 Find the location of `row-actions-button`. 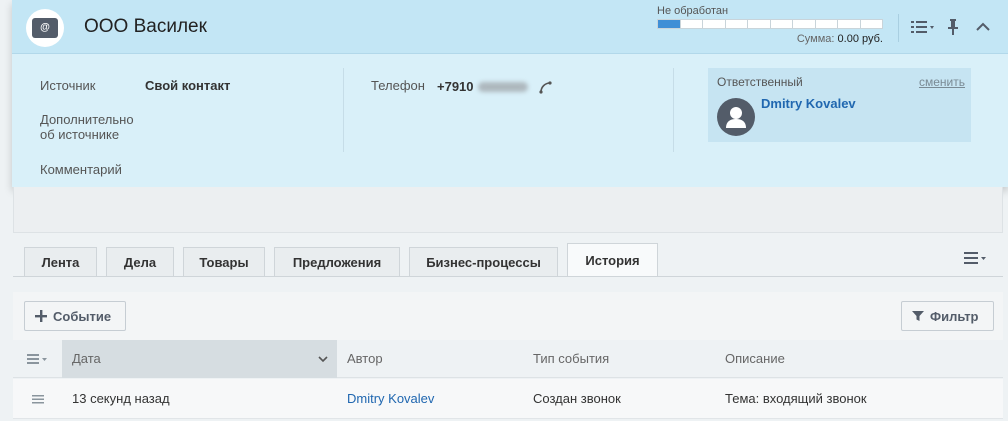

row-actions-button is located at coordinates (37, 399).